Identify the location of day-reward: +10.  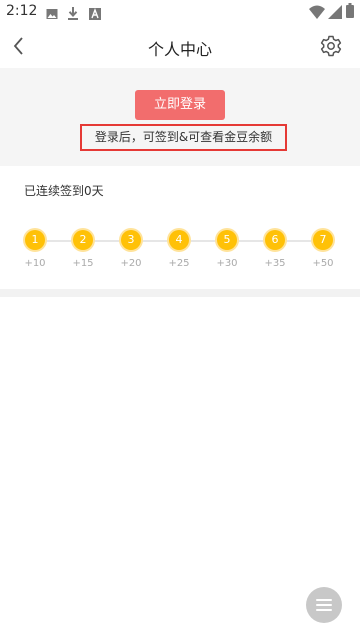
(35, 263).